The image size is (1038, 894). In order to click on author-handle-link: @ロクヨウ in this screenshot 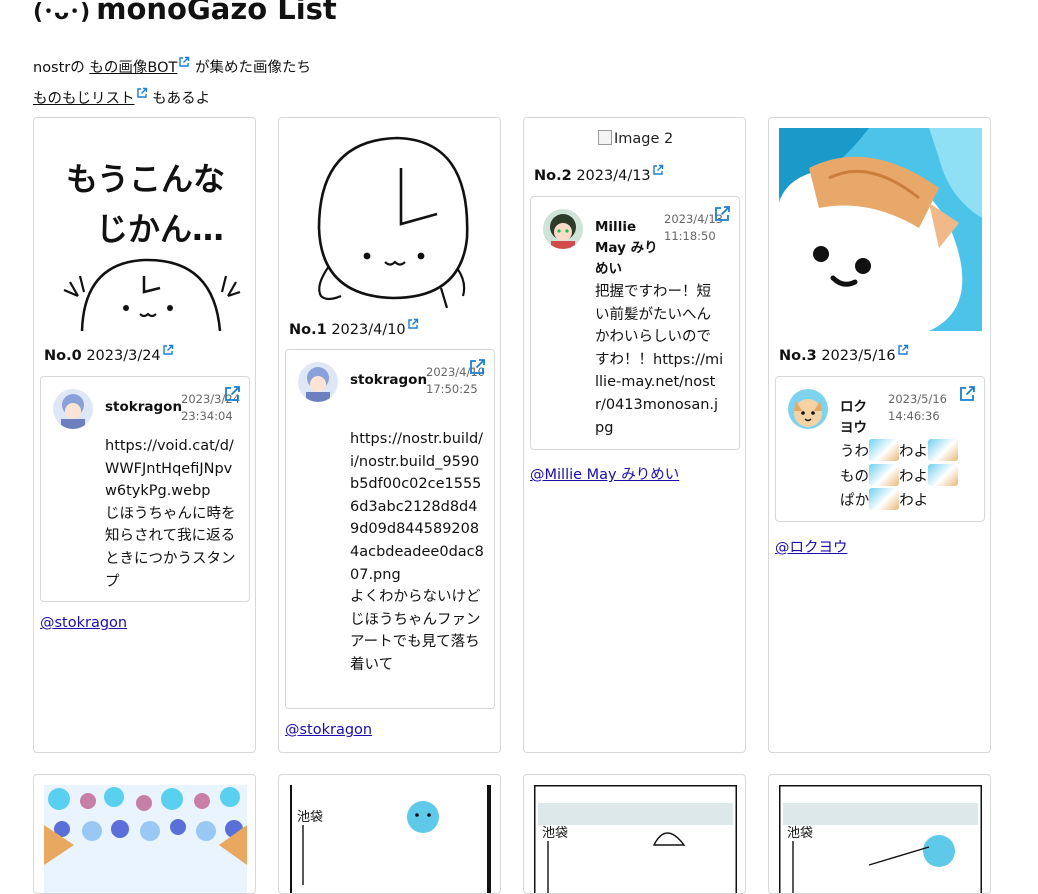, I will do `click(811, 546)`.